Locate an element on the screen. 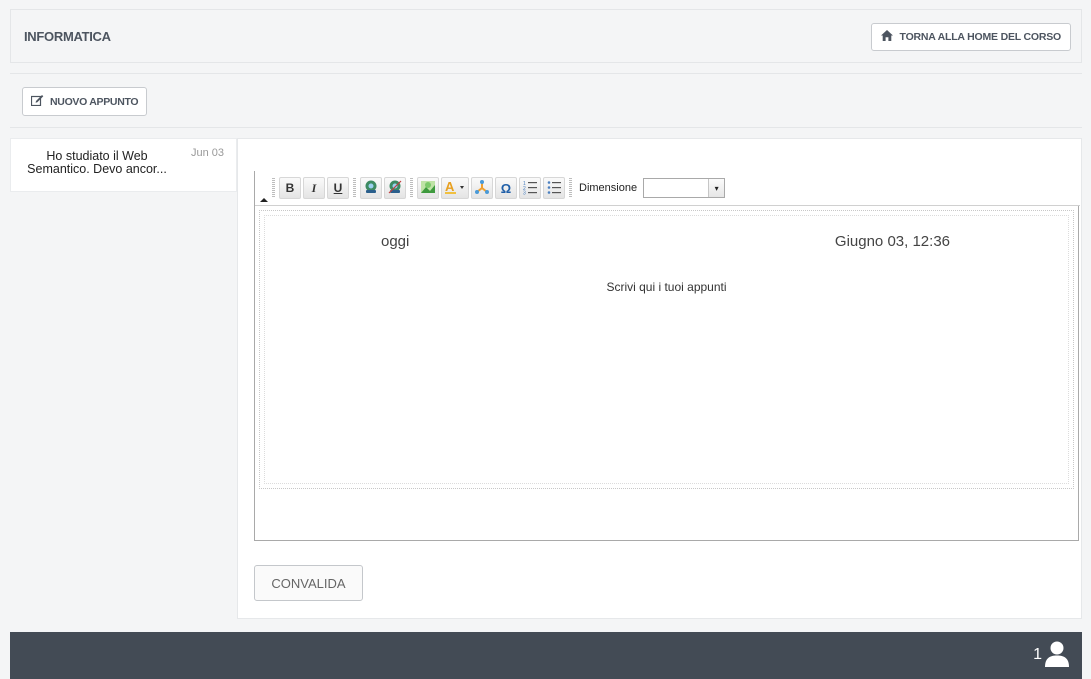 Image resolution: width=1091 pixels, height=679 pixels. note-timestamp: Giugno 03, 12:36 is located at coordinates (892, 241).